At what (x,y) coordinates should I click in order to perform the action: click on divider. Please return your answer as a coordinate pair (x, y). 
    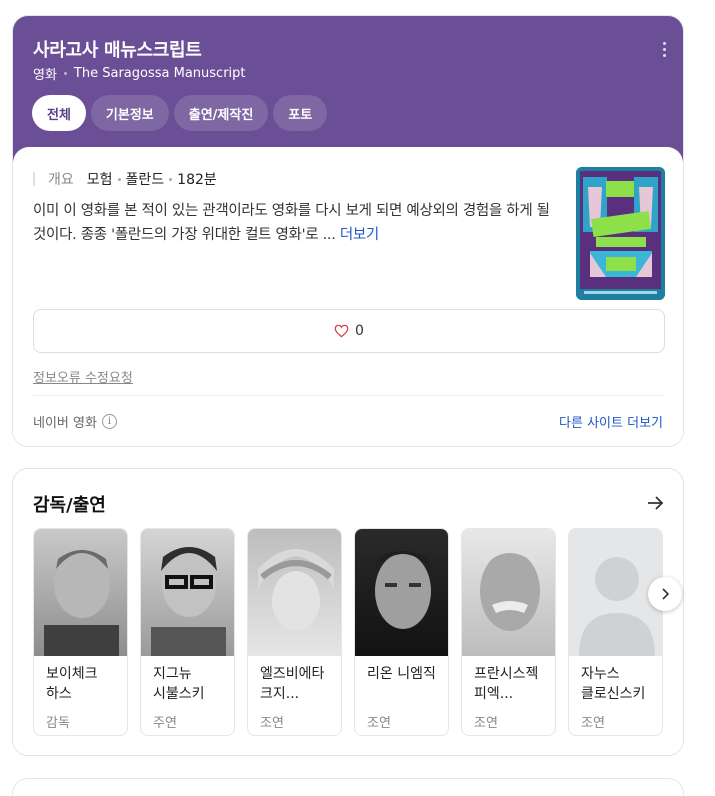
    Looking at the image, I should click on (349, 395).